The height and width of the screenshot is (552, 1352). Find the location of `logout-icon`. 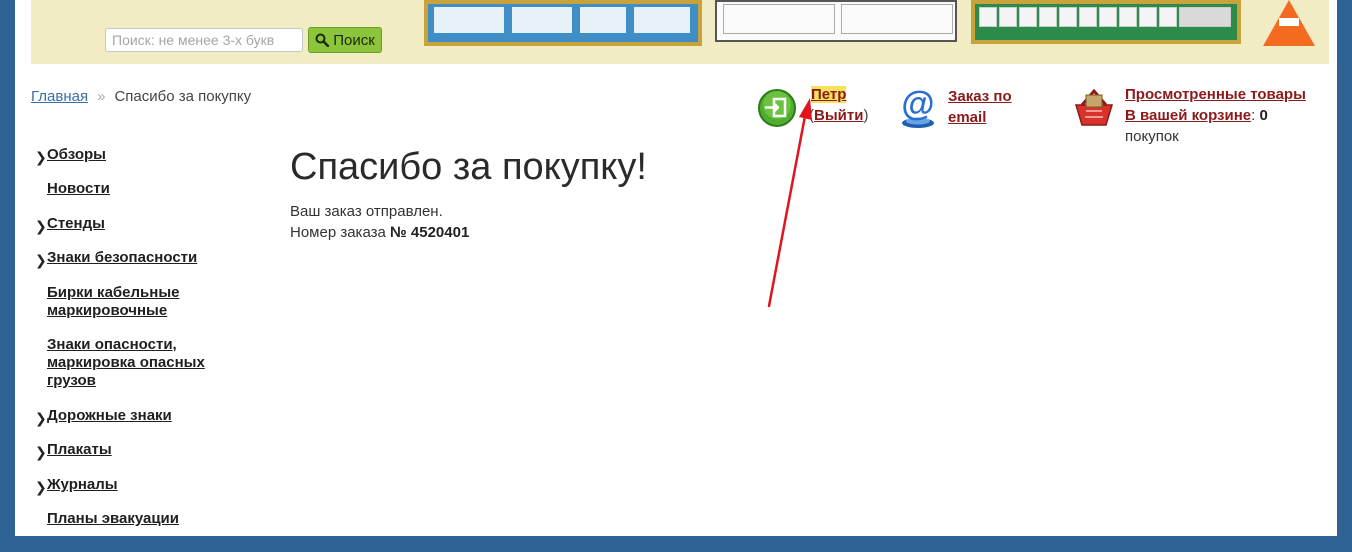

logout-icon is located at coordinates (777, 108).